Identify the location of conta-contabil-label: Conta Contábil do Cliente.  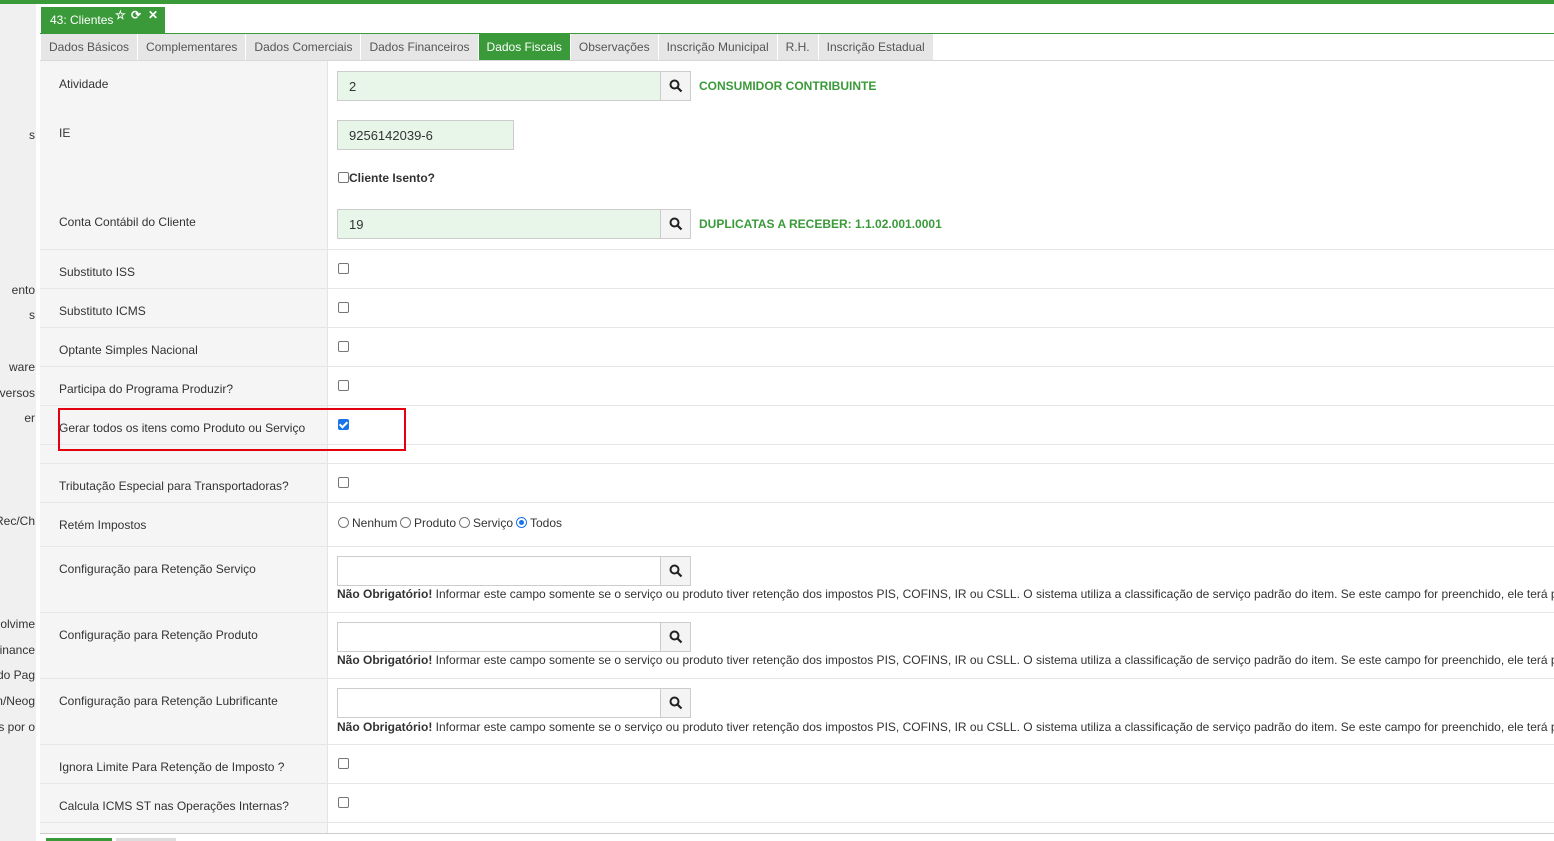
(127, 222).